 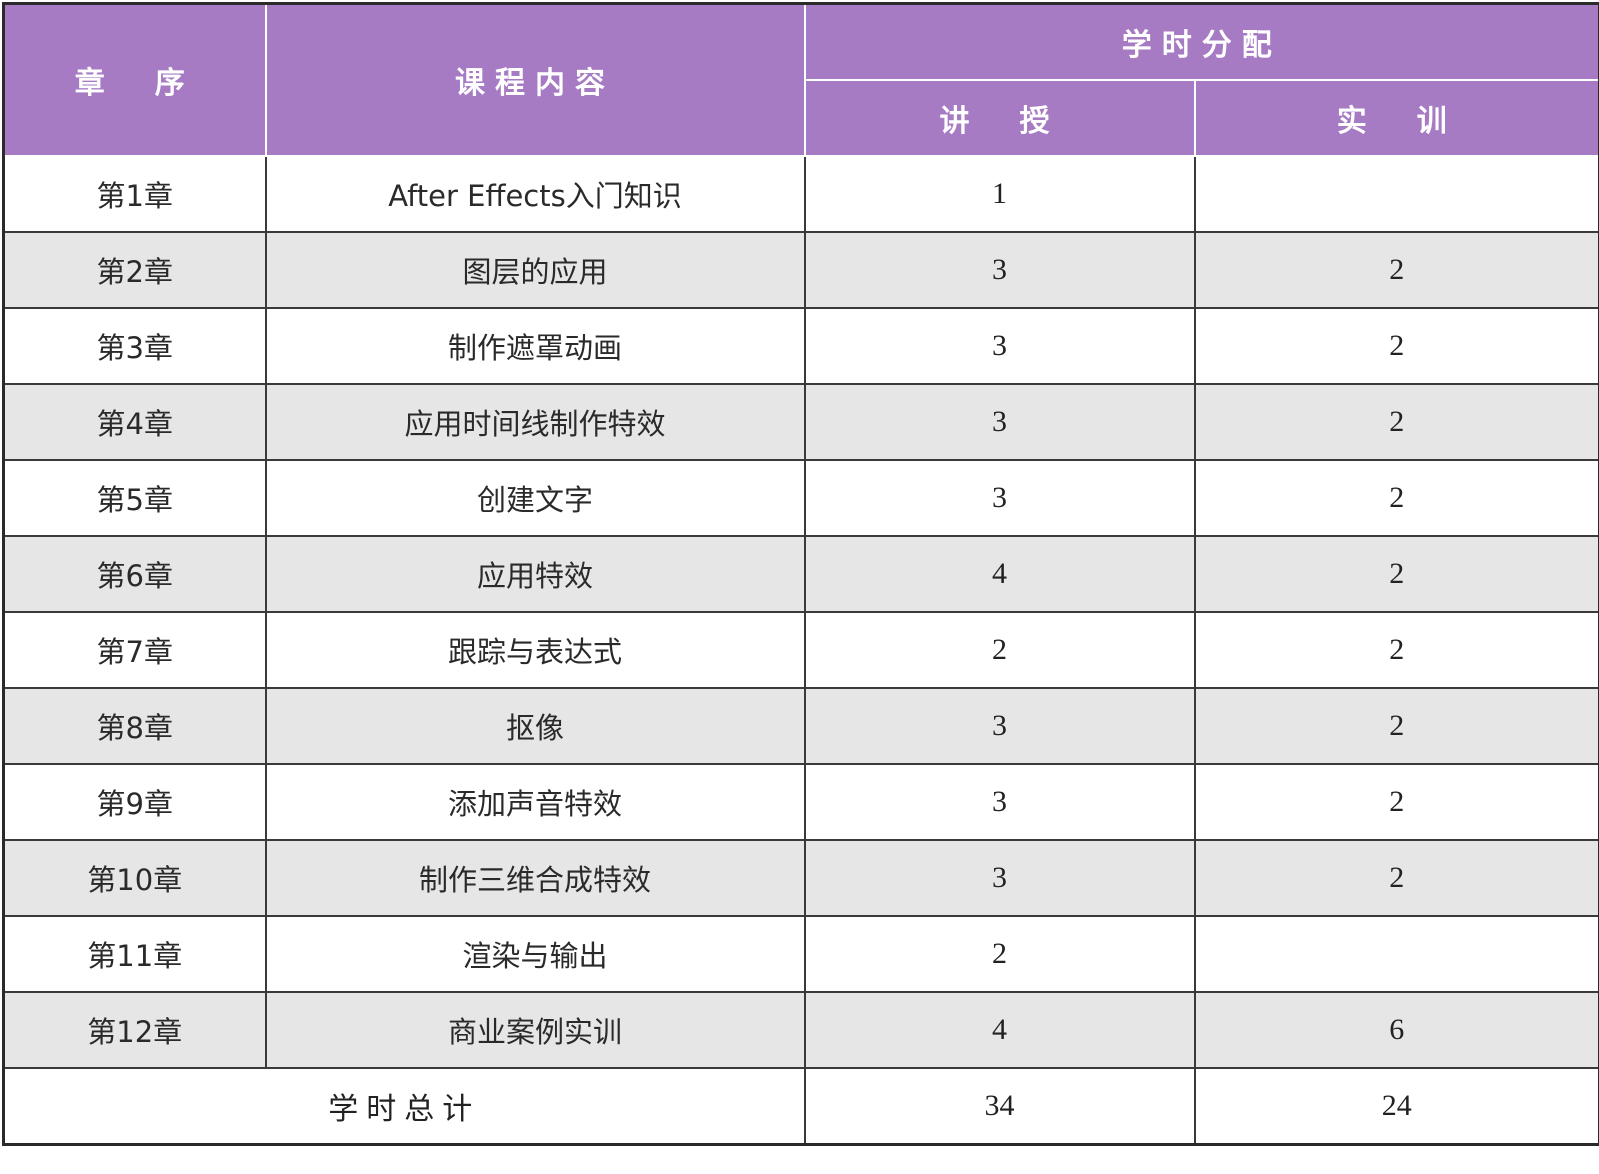 What do you see at coordinates (134, 270) in the screenshot?
I see `chapter-cell: 第2章` at bounding box center [134, 270].